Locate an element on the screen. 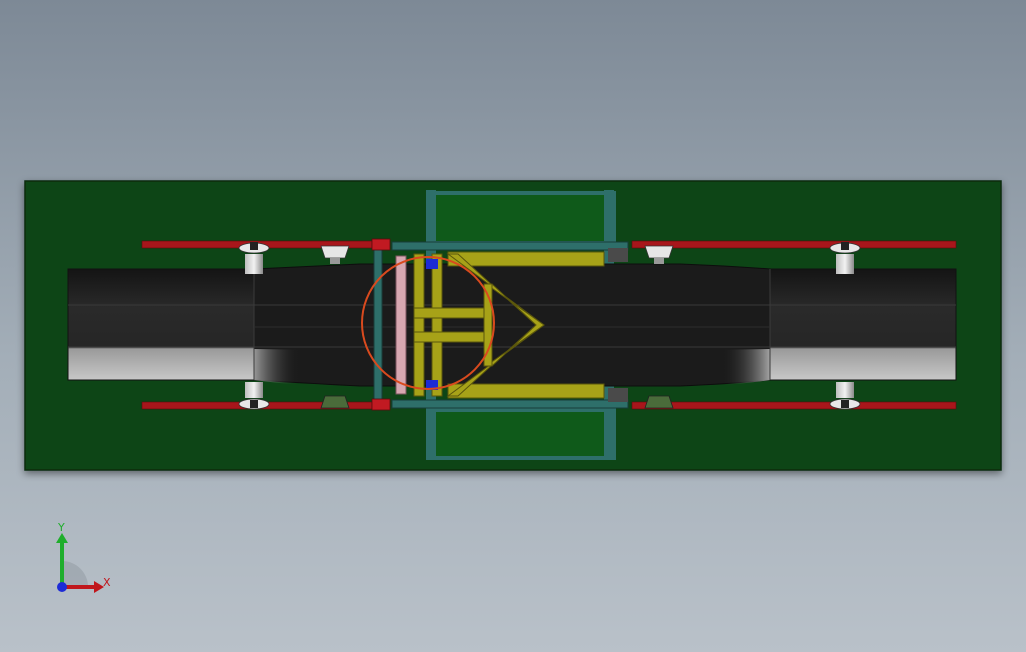  clamp-bottom is located at coordinates (381, 404).